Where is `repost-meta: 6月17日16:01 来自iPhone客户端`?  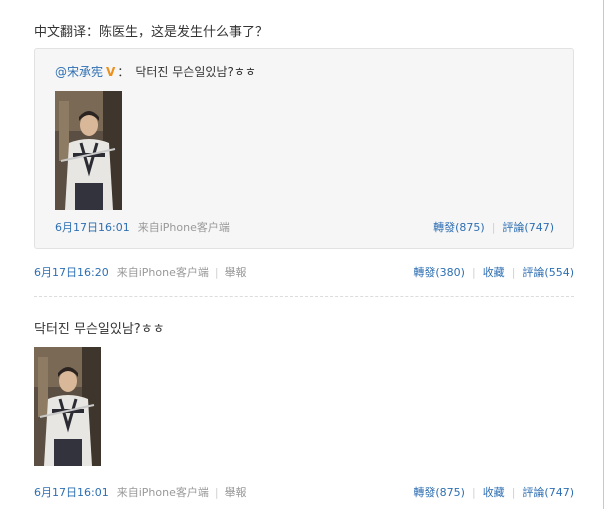
repost-meta: 6月17日16:01 来自iPhone客户端 is located at coordinates (142, 227).